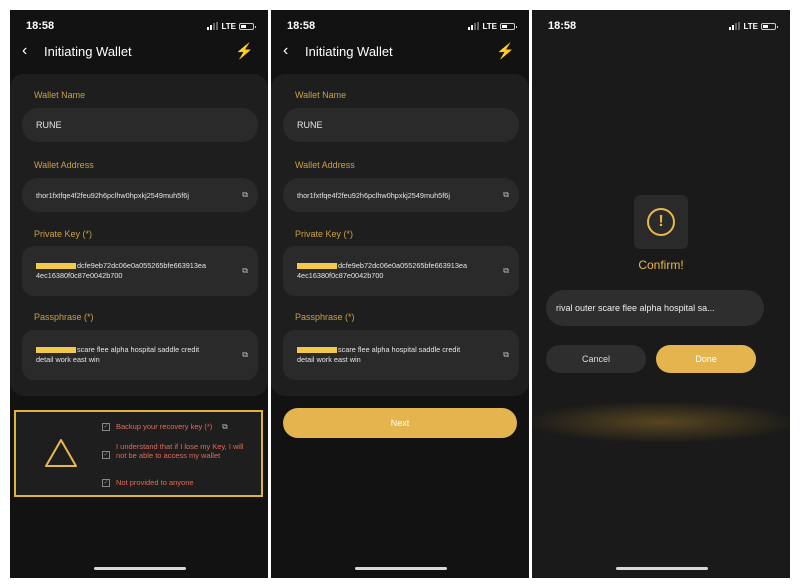 The width and height of the screenshot is (800, 585). Describe the element at coordinates (661, 422) in the screenshot. I see `background-glow` at that location.